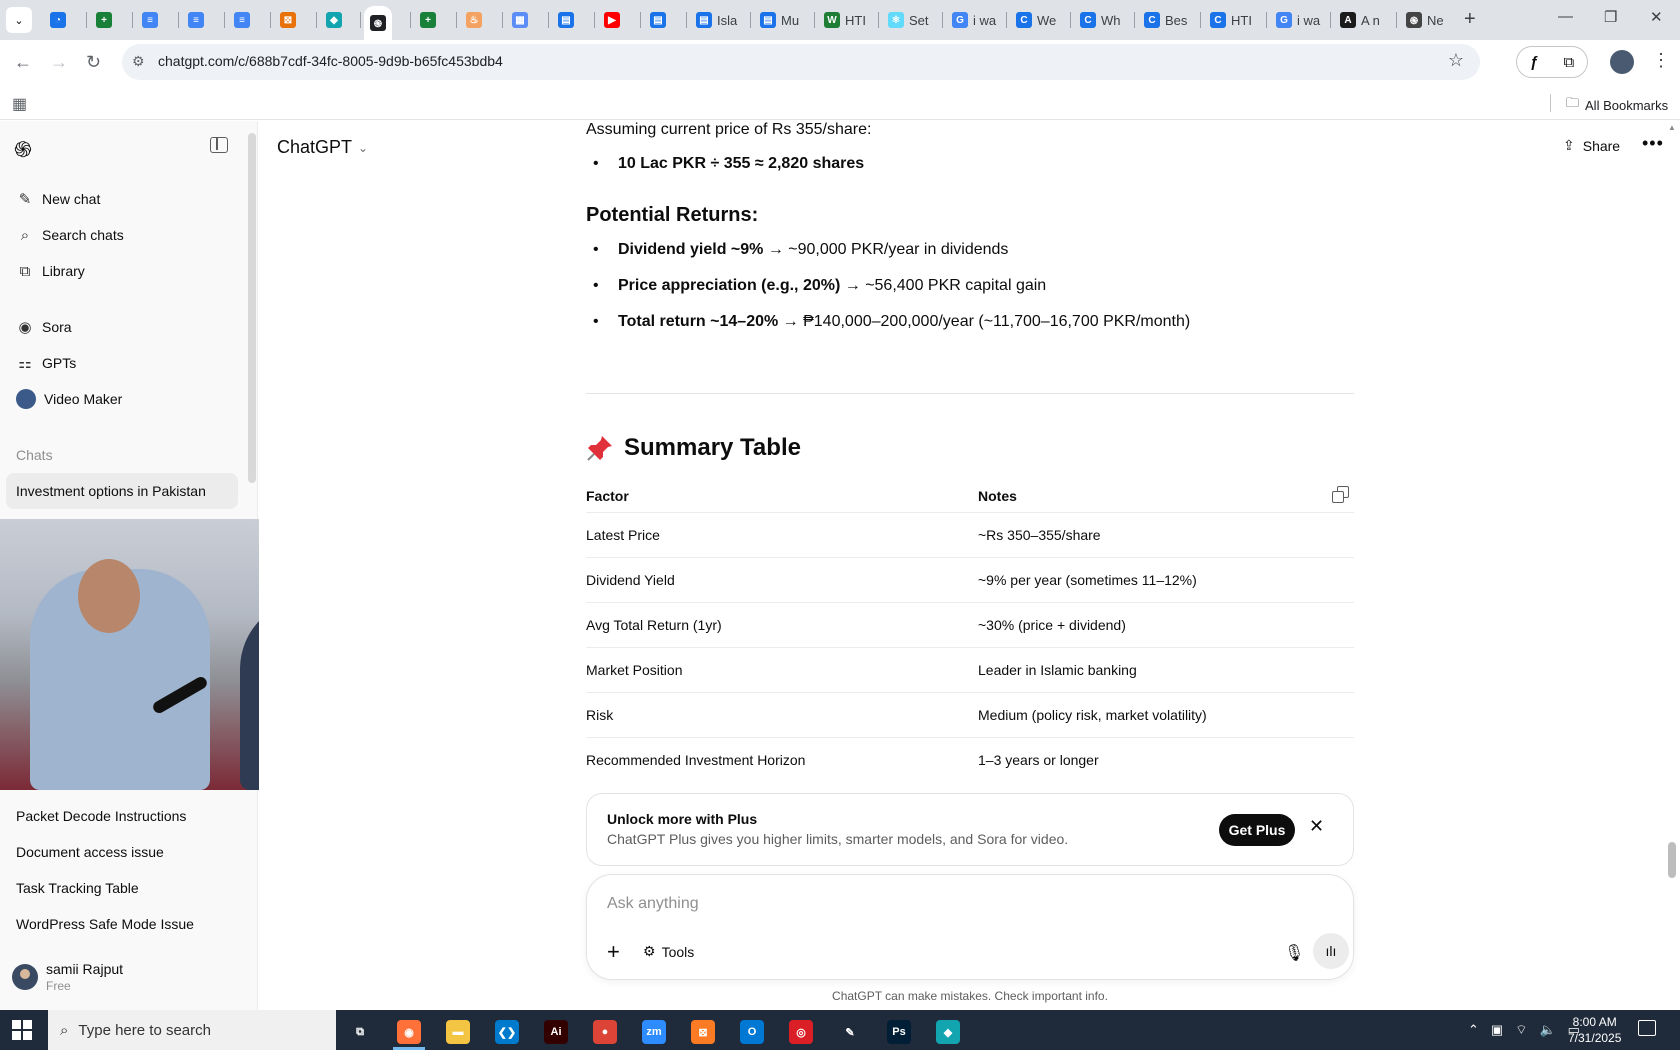  What do you see at coordinates (520, 20) in the screenshot?
I see `browser-tab: ▦` at bounding box center [520, 20].